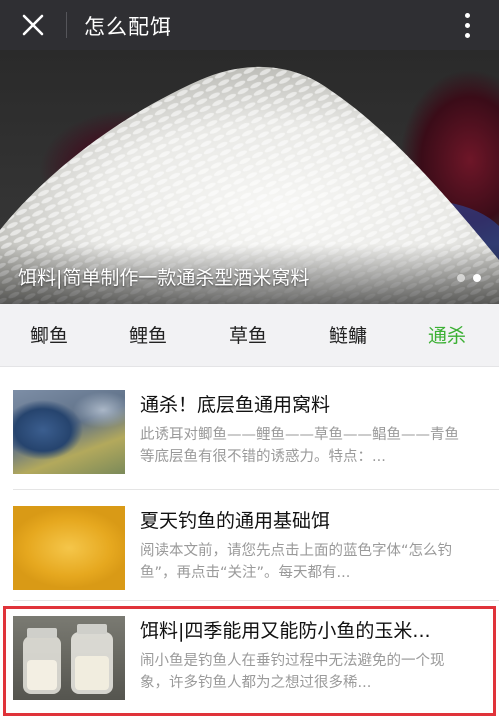 The height and width of the screenshot is (723, 499). I want to click on banner-caption: 饵料|简单制作一款通杀型酒米窝料, so click(249, 274).